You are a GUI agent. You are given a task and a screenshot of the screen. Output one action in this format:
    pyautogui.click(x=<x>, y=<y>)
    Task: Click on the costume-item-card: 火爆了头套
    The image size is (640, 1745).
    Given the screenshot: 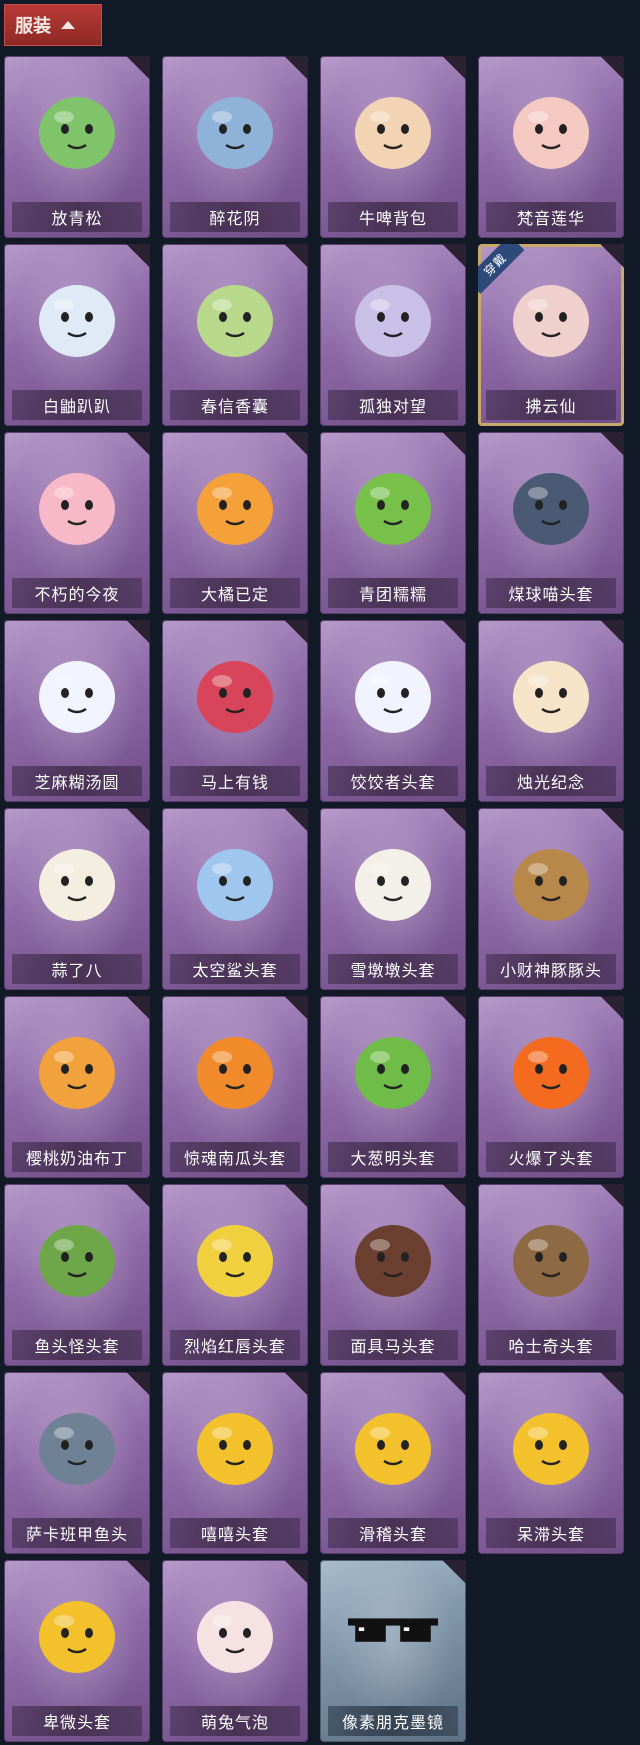 What is the action you would take?
    pyautogui.click(x=551, y=1087)
    